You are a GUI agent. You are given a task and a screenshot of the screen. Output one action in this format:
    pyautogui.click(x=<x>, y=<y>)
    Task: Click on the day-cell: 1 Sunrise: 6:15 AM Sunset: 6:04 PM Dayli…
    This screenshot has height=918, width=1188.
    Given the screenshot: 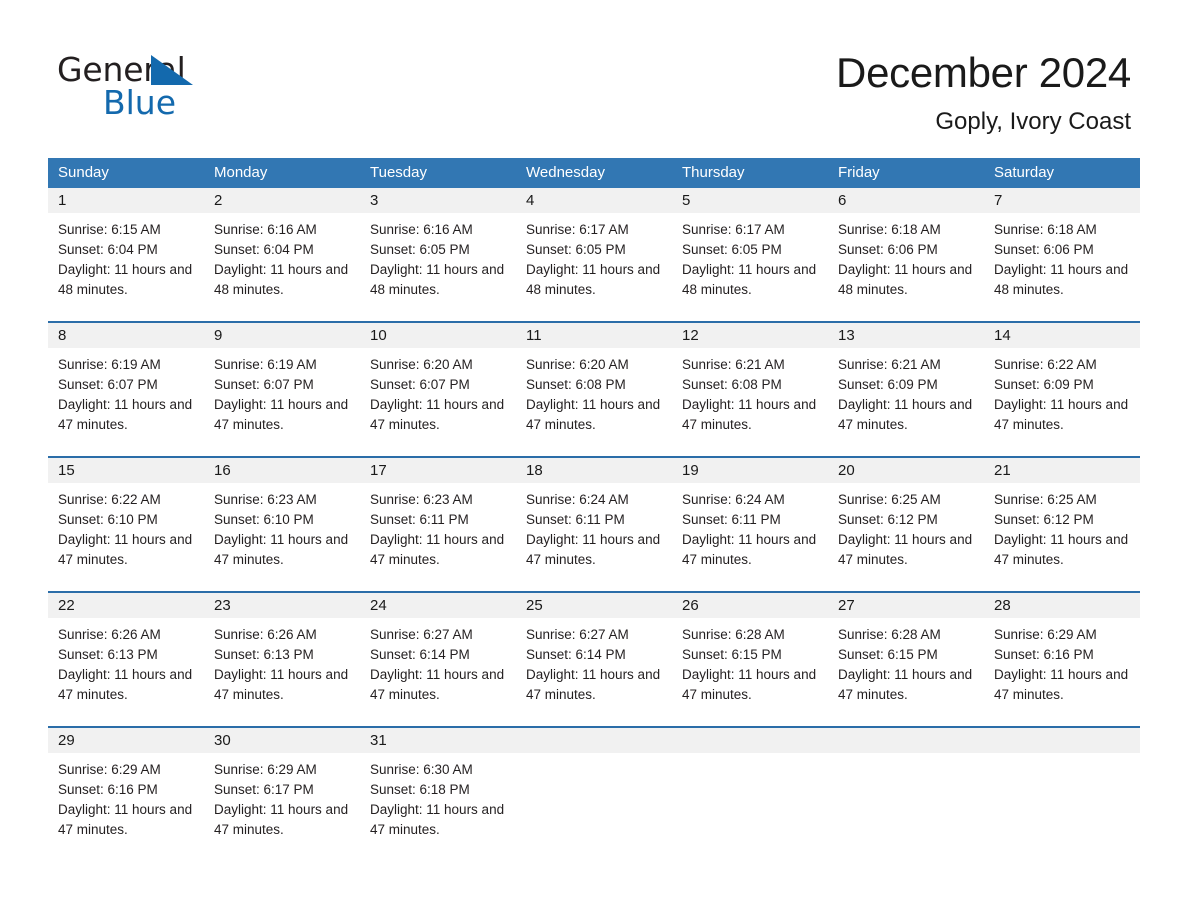 What is the action you would take?
    pyautogui.click(x=126, y=254)
    